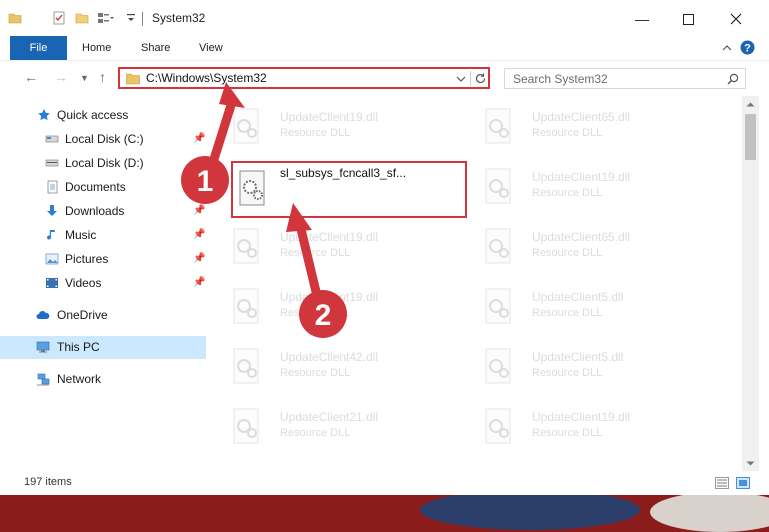 This screenshot has width=769, height=532. What do you see at coordinates (93, 115) in the screenshot?
I see `sidebar-item-label: Quick access` at bounding box center [93, 115].